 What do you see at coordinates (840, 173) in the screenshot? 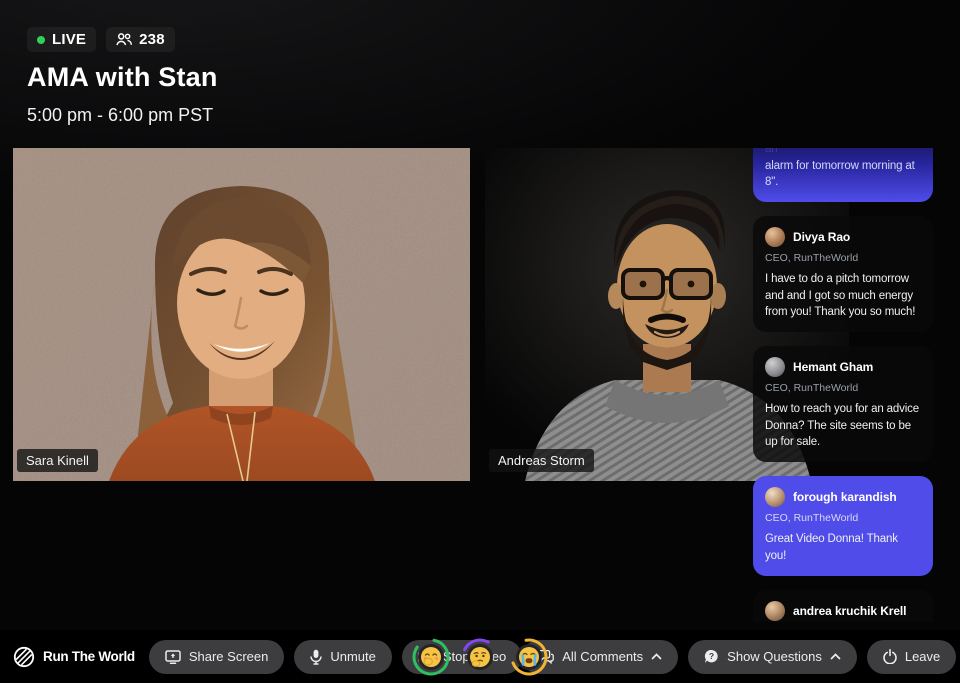
I see `chat-message-text: alarm for tomorrow morning at 8".` at bounding box center [840, 173].